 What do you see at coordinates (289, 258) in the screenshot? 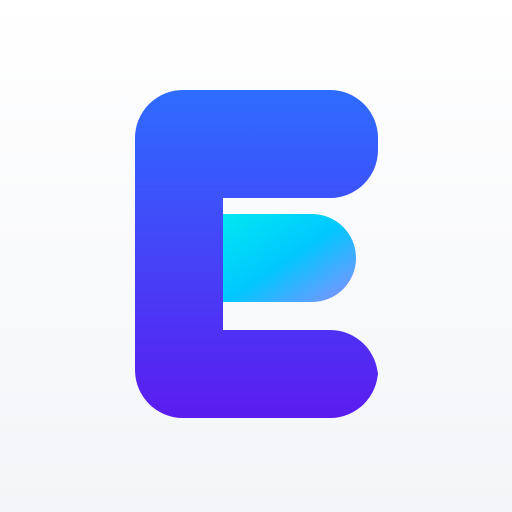
I see `letter-e-middle-bar` at bounding box center [289, 258].